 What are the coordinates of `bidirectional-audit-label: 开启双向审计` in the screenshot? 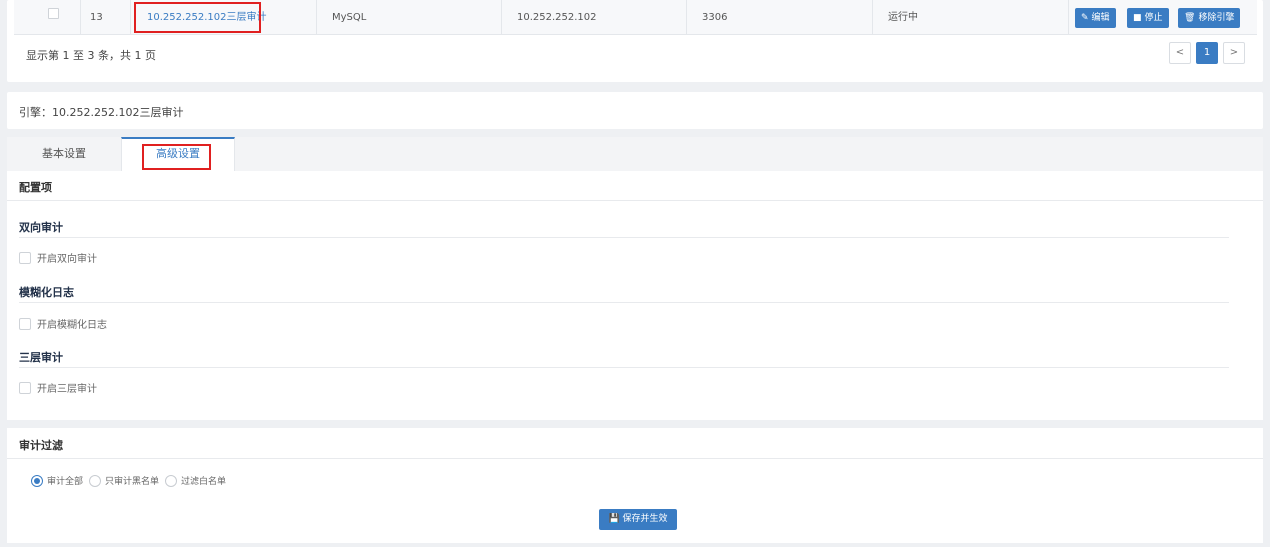 It's located at (67, 259).